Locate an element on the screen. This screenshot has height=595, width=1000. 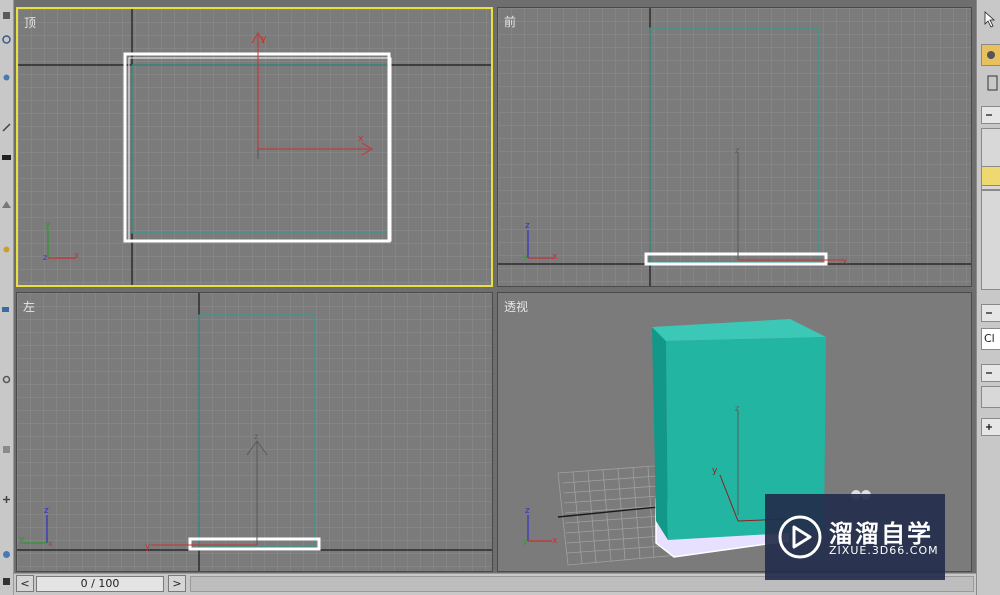
persp-gizmo-z-label: z is located at coordinates (737, 408).